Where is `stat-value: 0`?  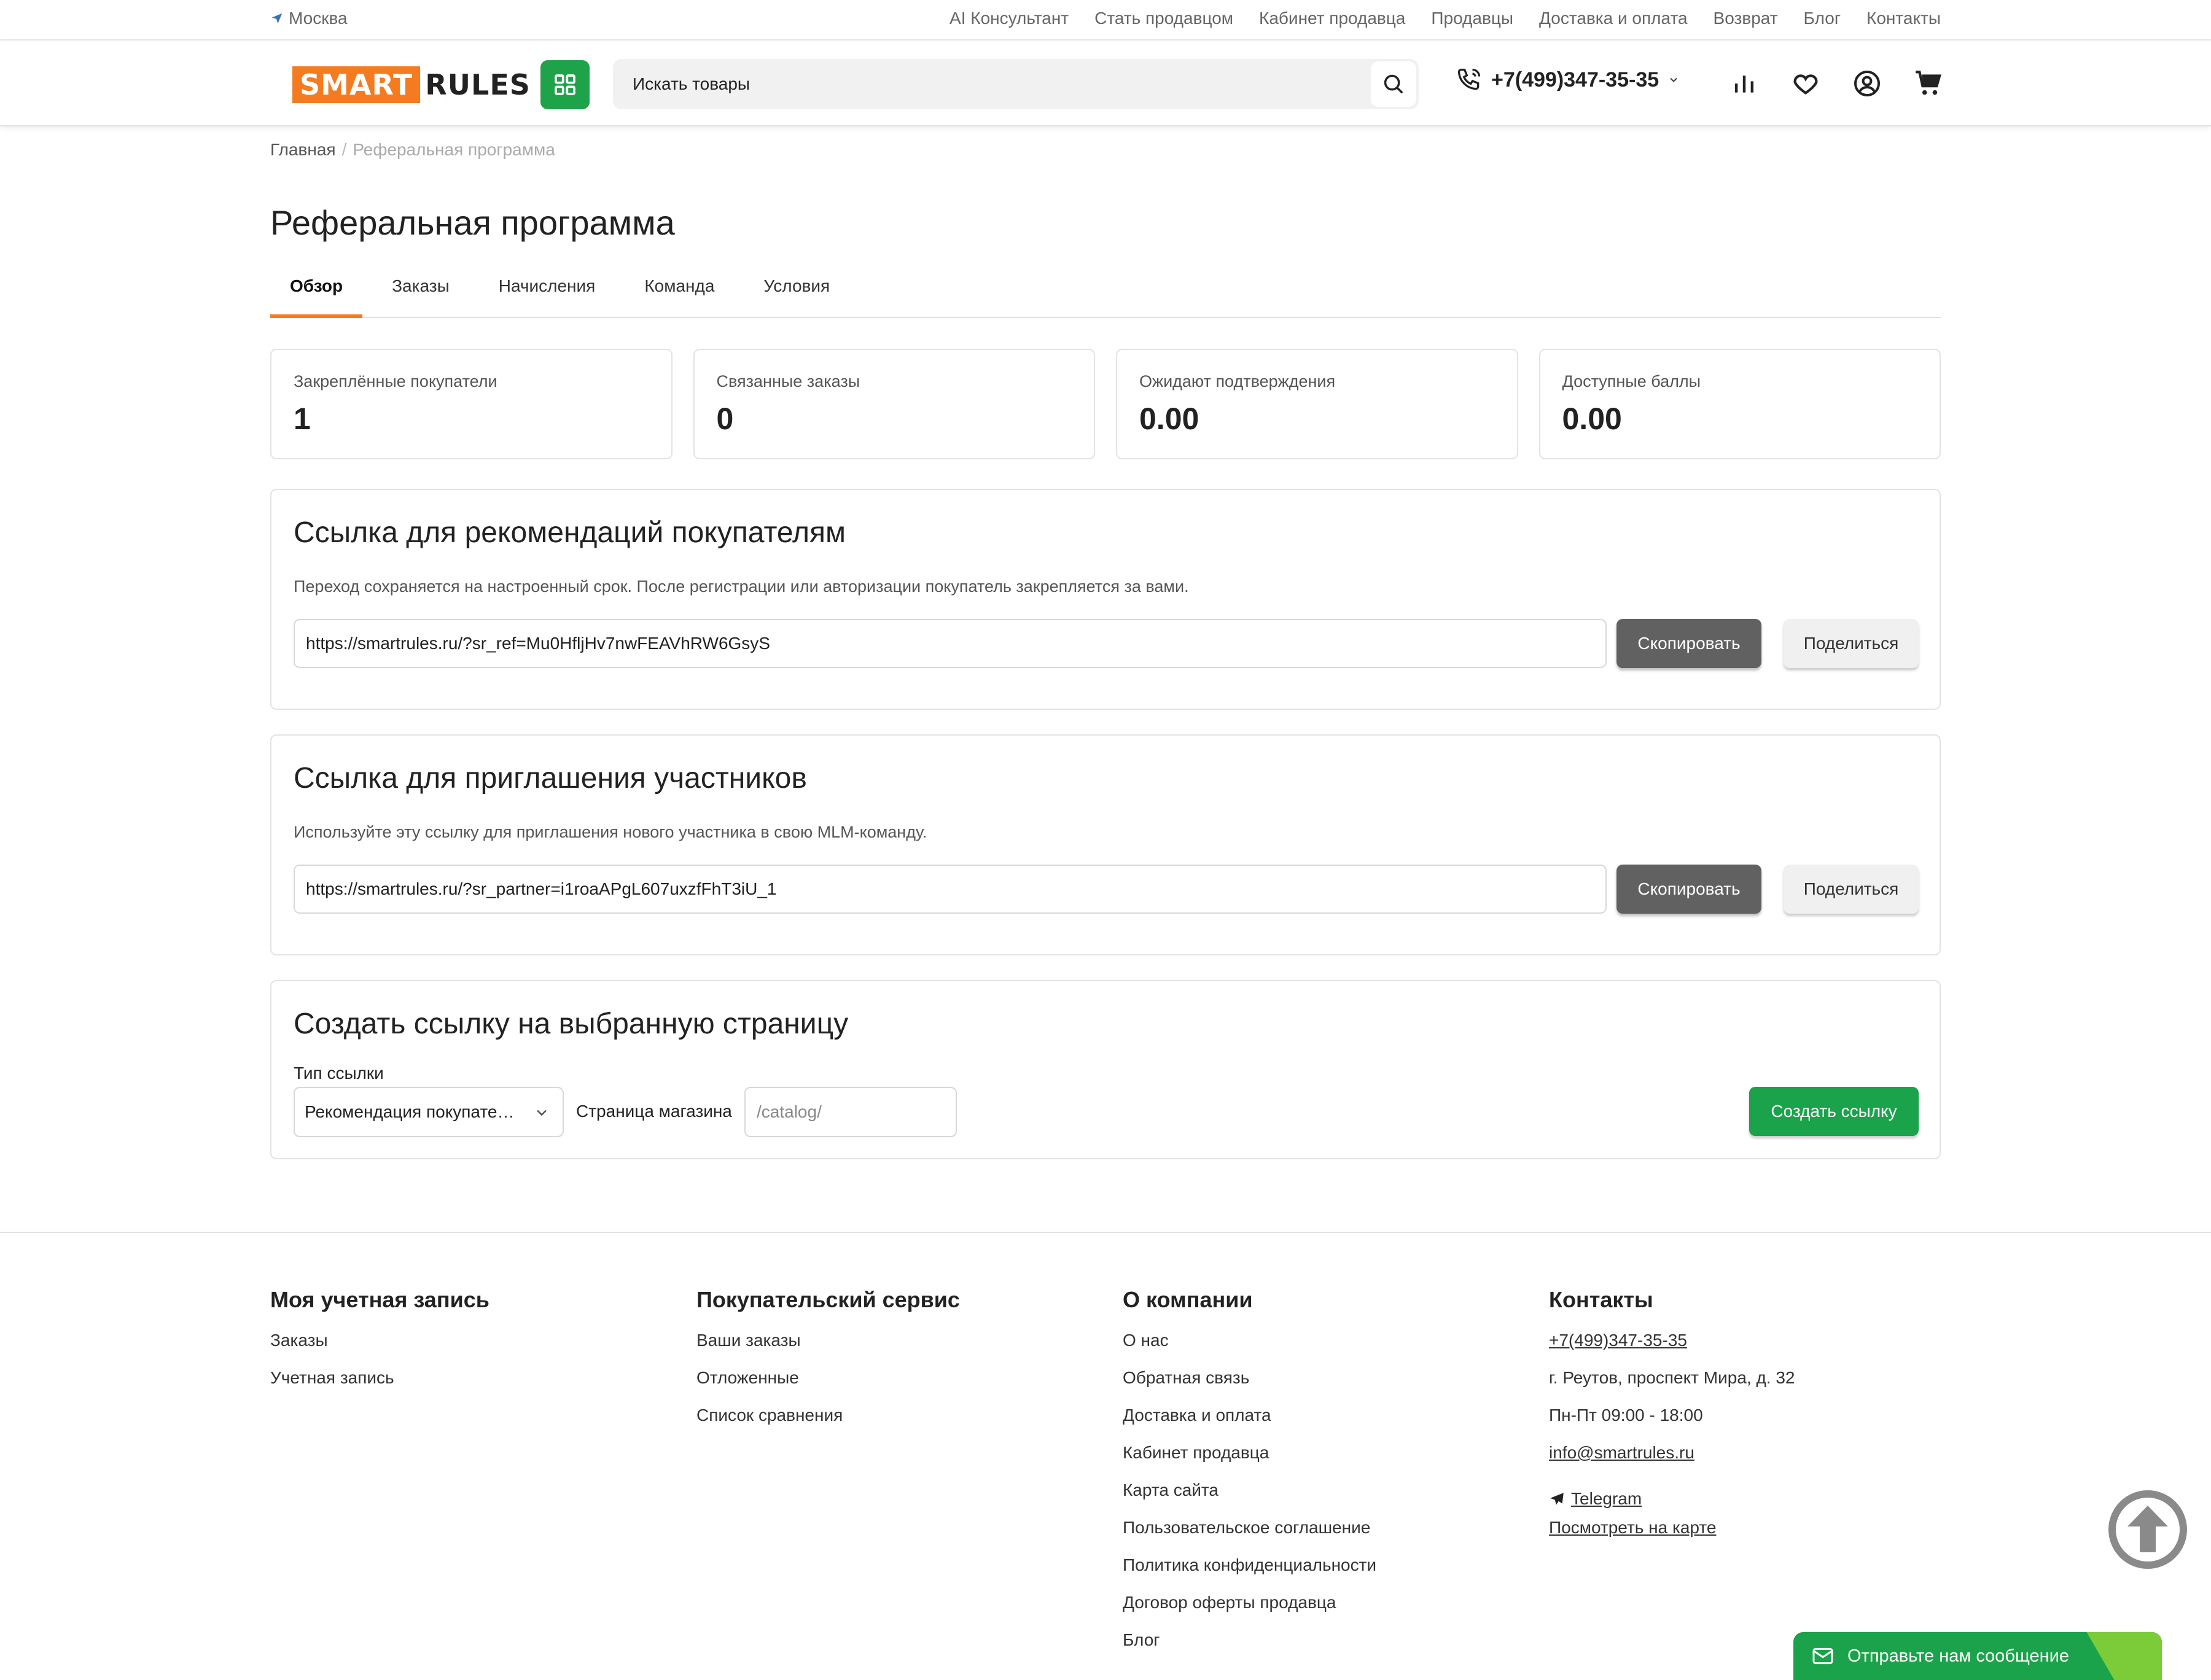
stat-value: 0 is located at coordinates (725, 419).